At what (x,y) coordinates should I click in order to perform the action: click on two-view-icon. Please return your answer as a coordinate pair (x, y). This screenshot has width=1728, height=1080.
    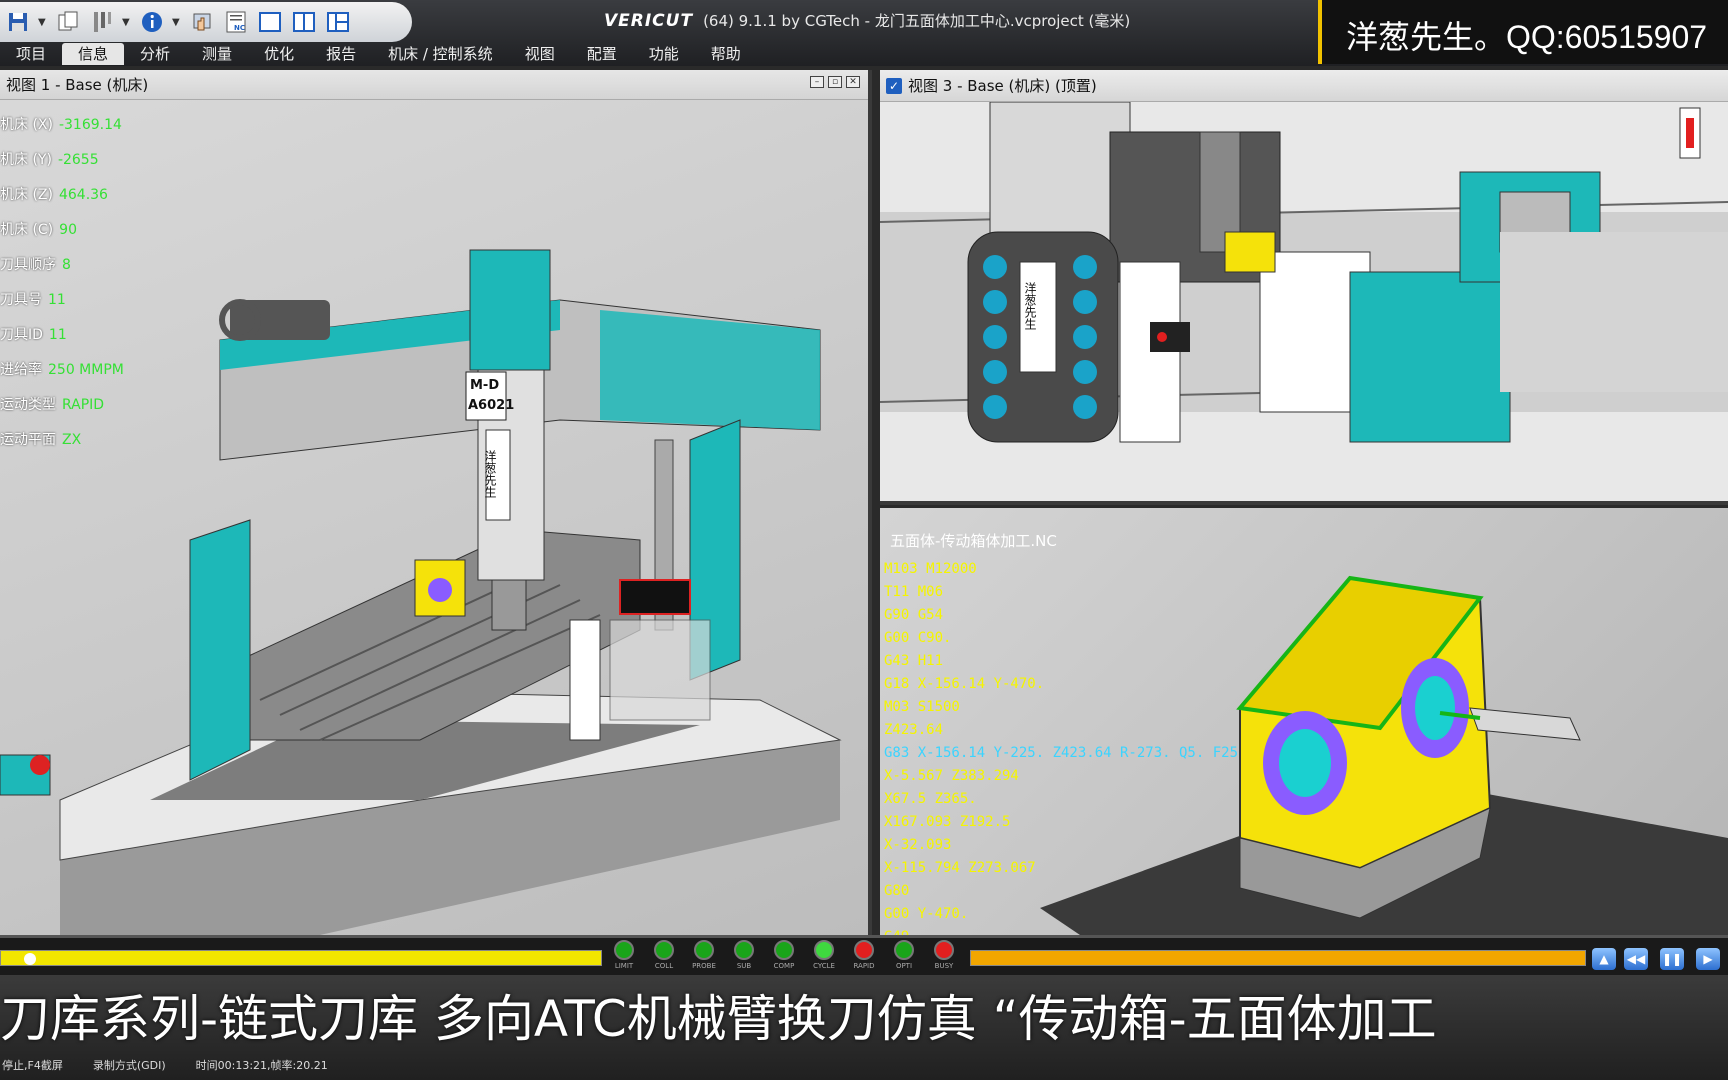
    Looking at the image, I should click on (304, 22).